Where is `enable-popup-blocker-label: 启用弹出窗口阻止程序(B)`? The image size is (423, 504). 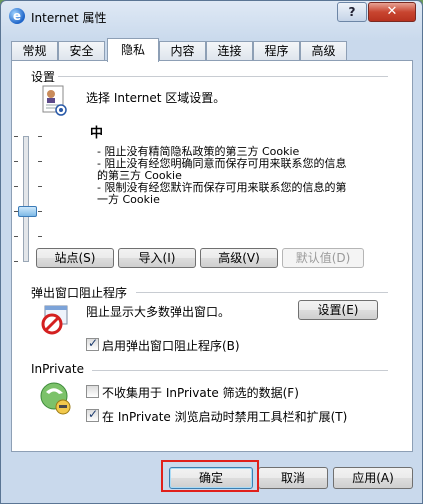
enable-popup-blocker-label: 启用弹出窗口阻止程序(B) is located at coordinates (171, 345).